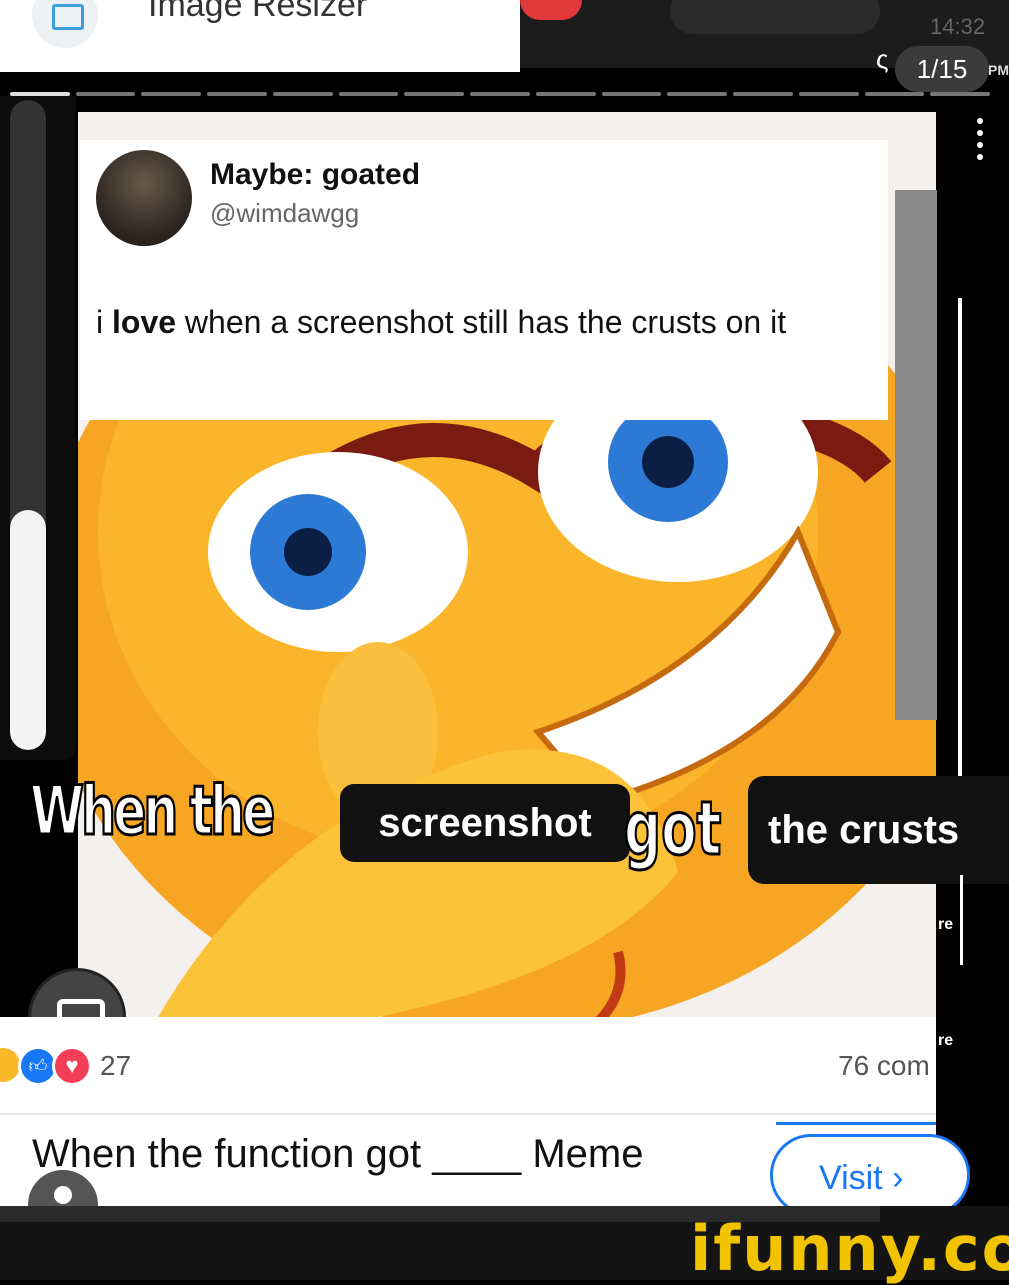 The image size is (1009, 1285). Describe the element at coordinates (28, 425) in the screenshot. I see `volume-slider` at that location.